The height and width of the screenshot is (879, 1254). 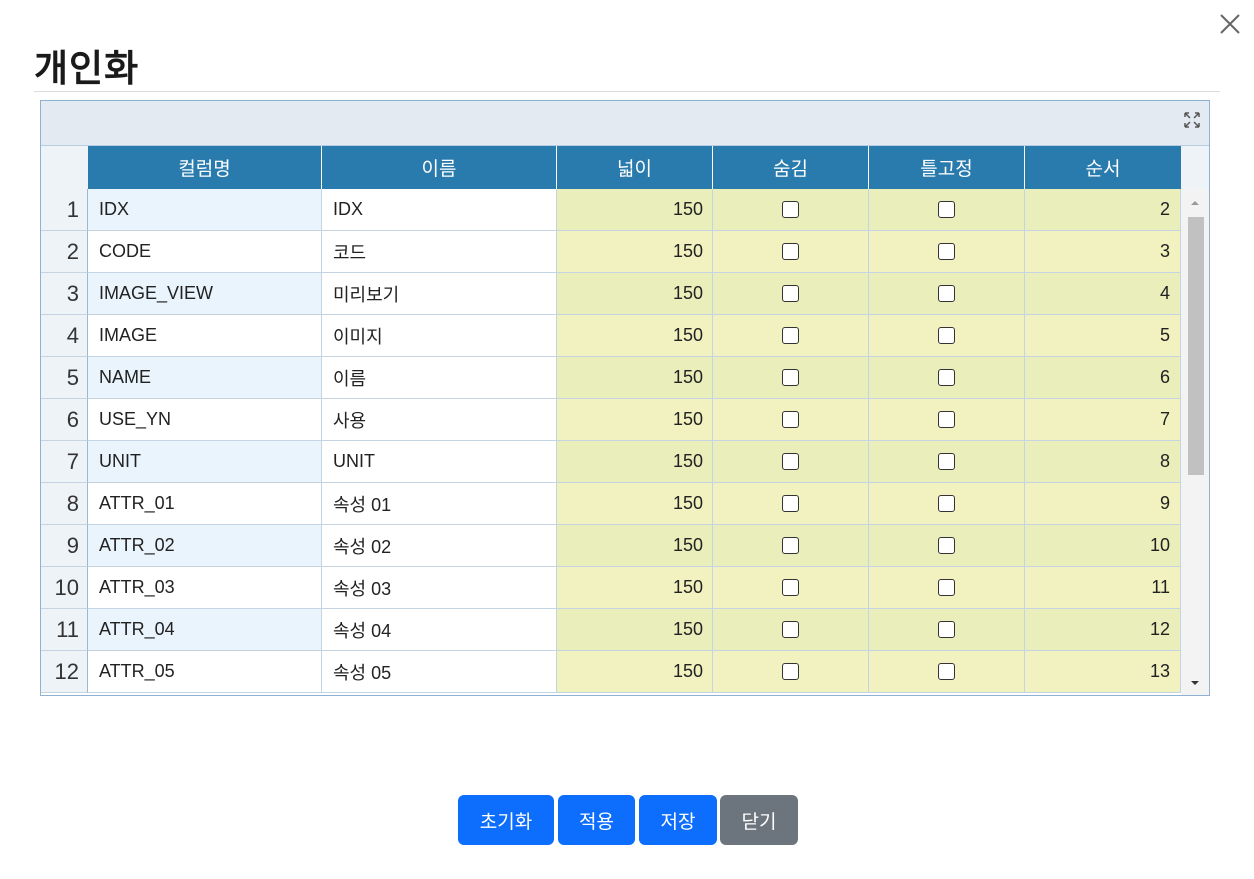 What do you see at coordinates (64, 420) in the screenshot?
I see `row-number: 6` at bounding box center [64, 420].